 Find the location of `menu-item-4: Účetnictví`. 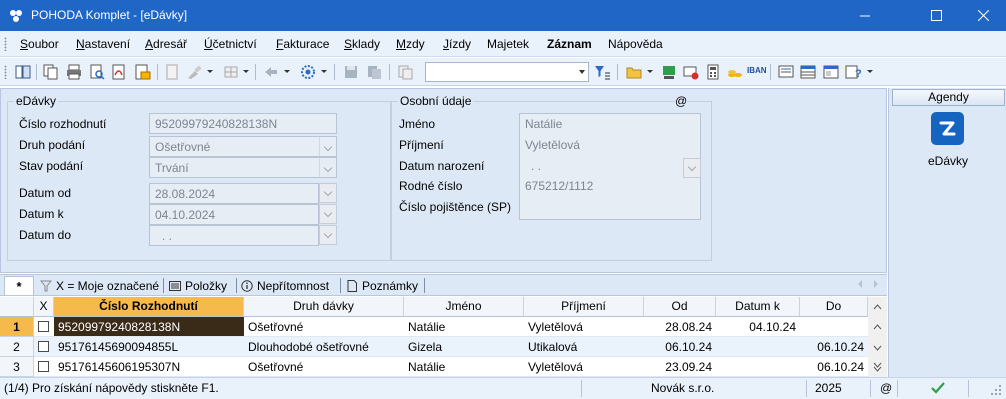

menu-item-4: Účetnictví is located at coordinates (230, 44).